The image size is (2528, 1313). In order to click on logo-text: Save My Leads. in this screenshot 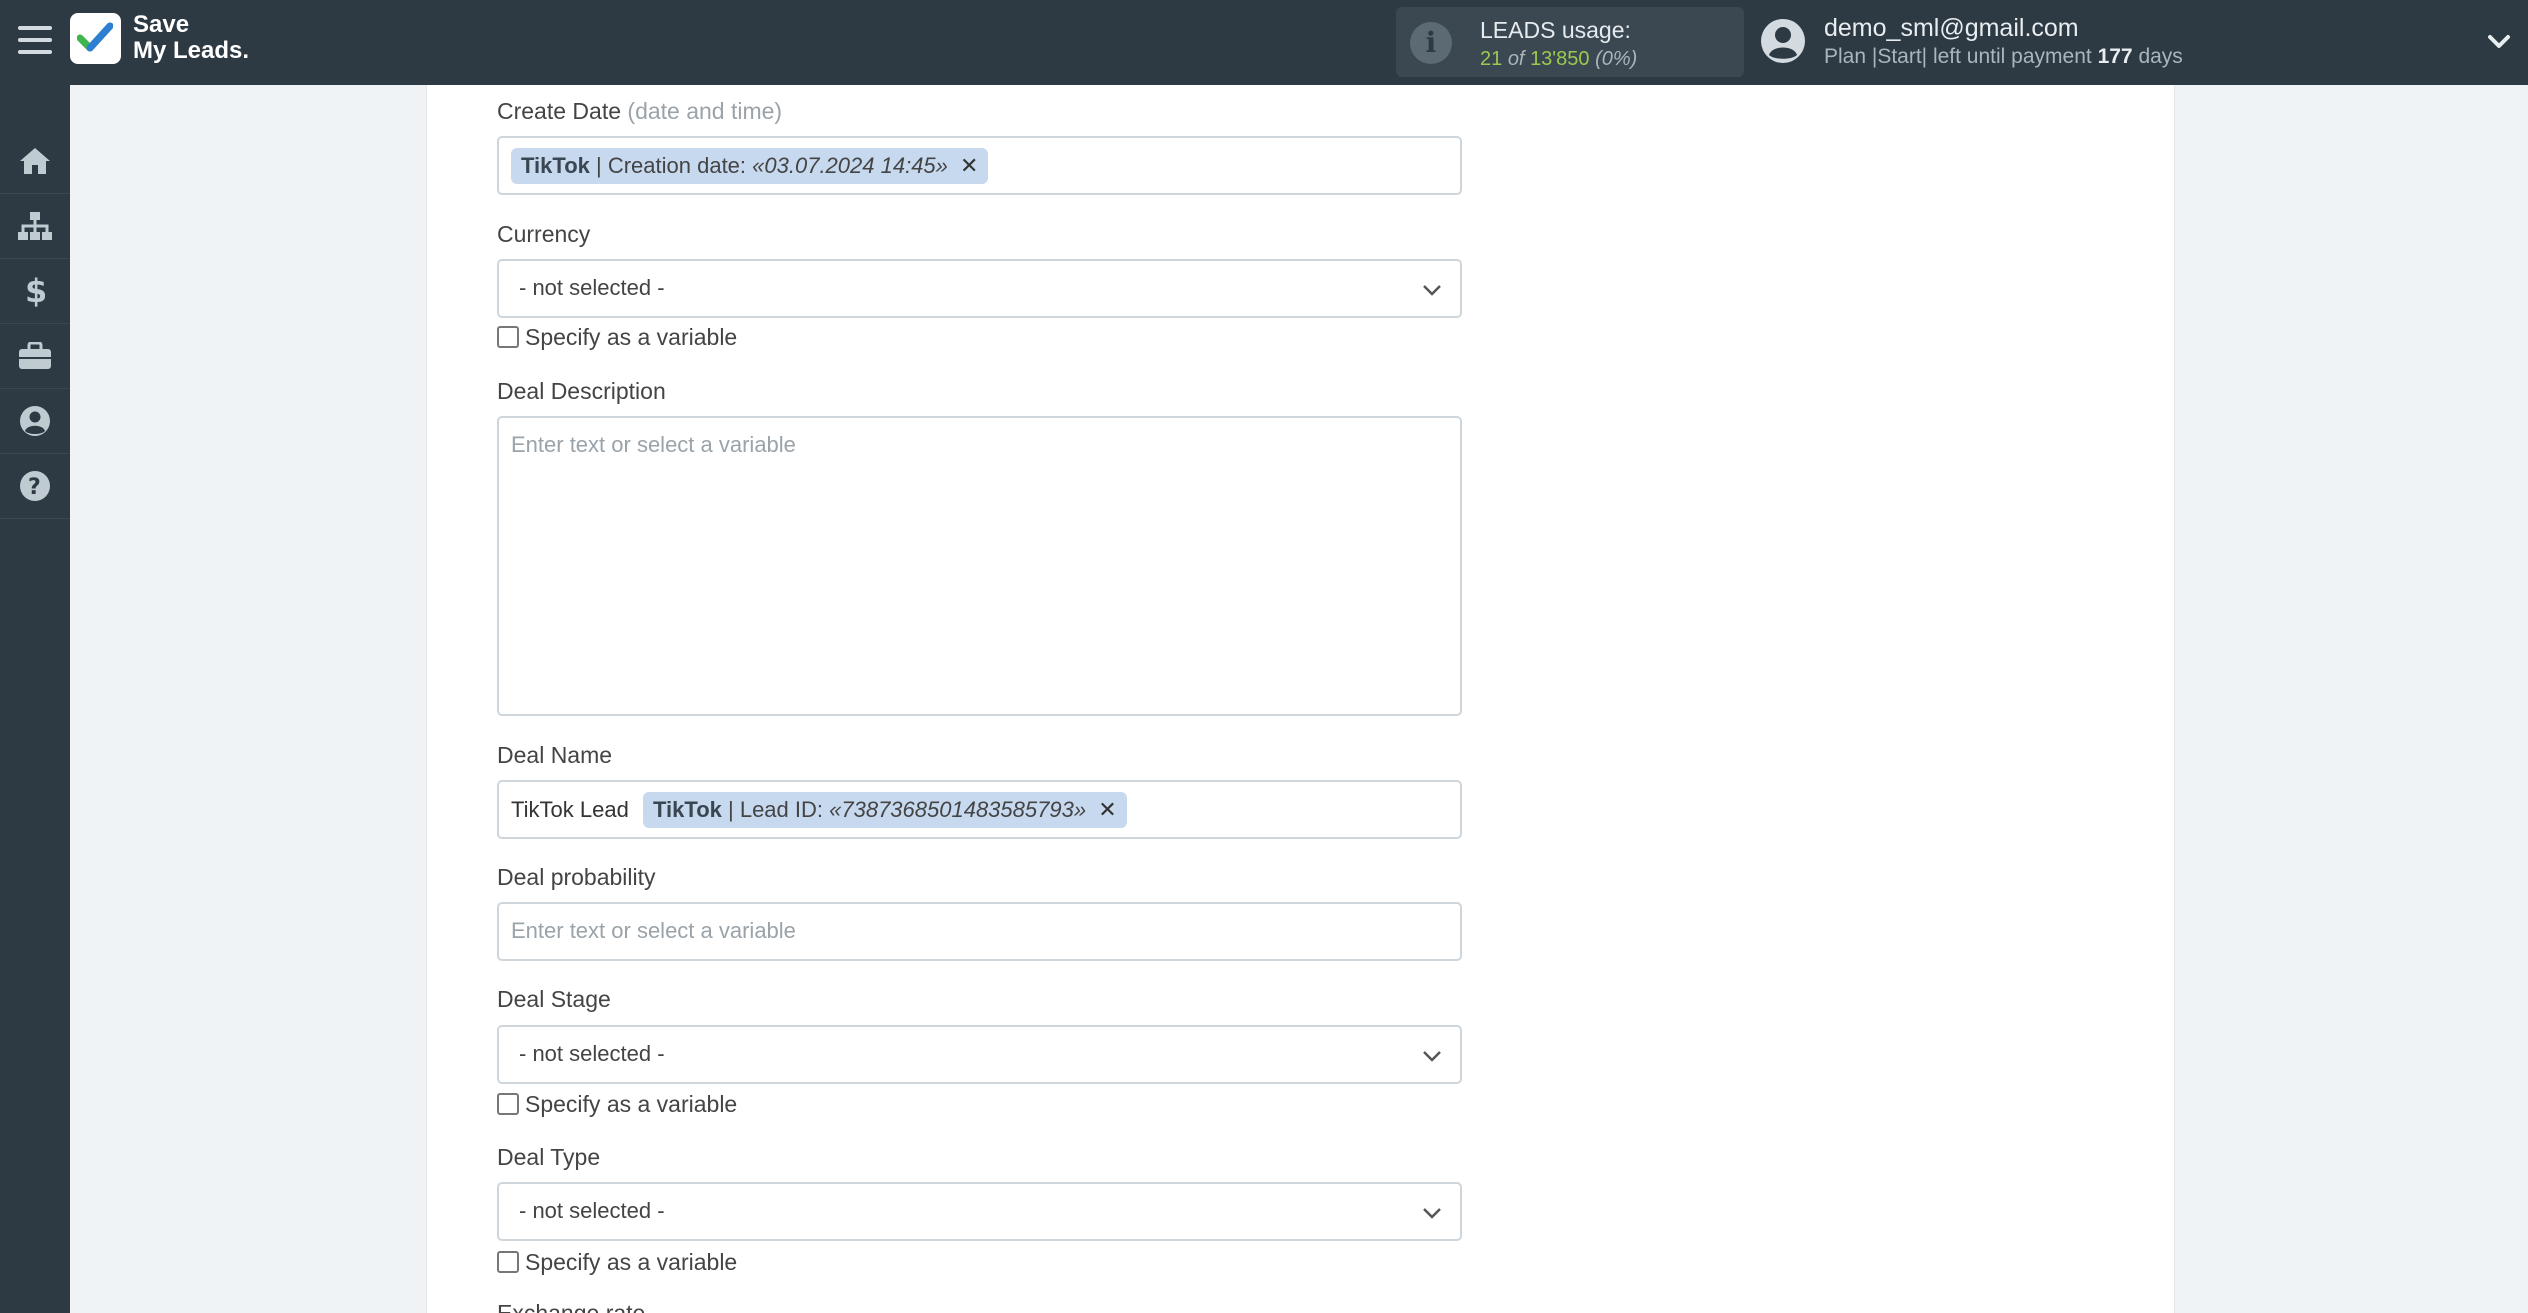, I will do `click(191, 38)`.